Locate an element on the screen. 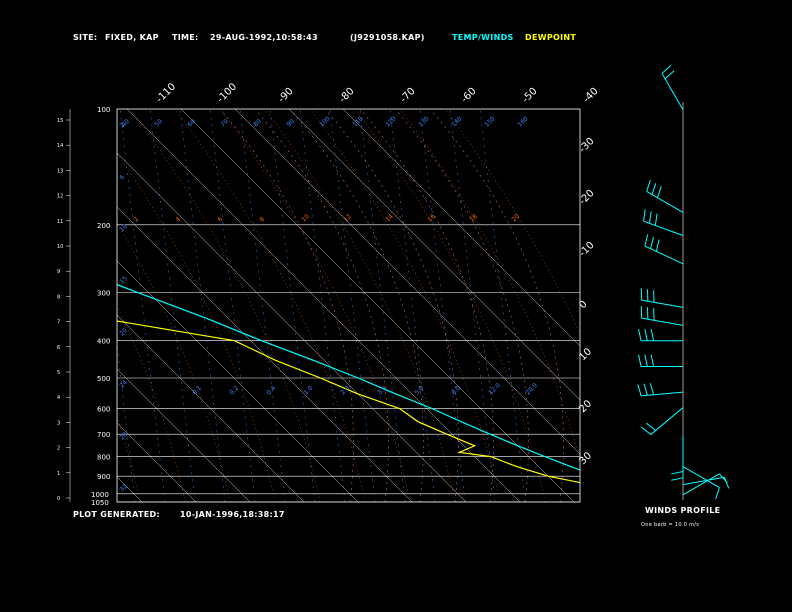 Image resolution: width=792 pixels, height=612 pixels. pressure-tick-label: 600 is located at coordinates (103, 409).